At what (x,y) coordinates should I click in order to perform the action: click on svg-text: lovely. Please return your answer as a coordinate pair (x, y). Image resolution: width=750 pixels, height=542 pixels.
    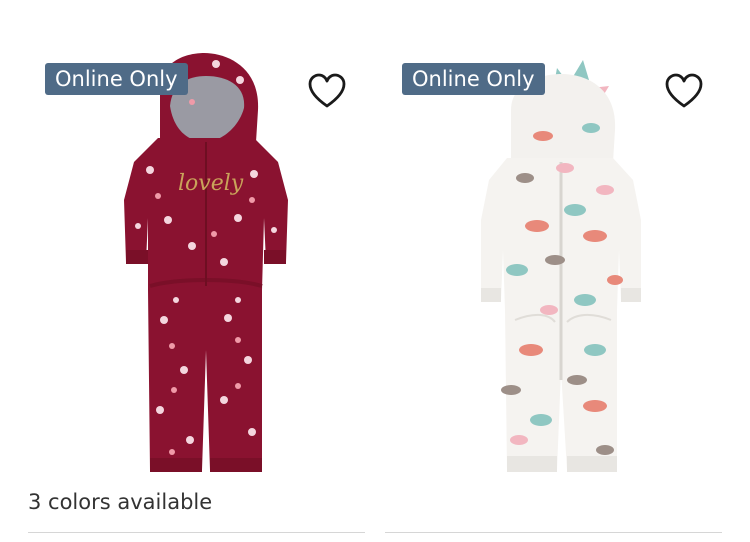
    Looking at the image, I should click on (211, 183).